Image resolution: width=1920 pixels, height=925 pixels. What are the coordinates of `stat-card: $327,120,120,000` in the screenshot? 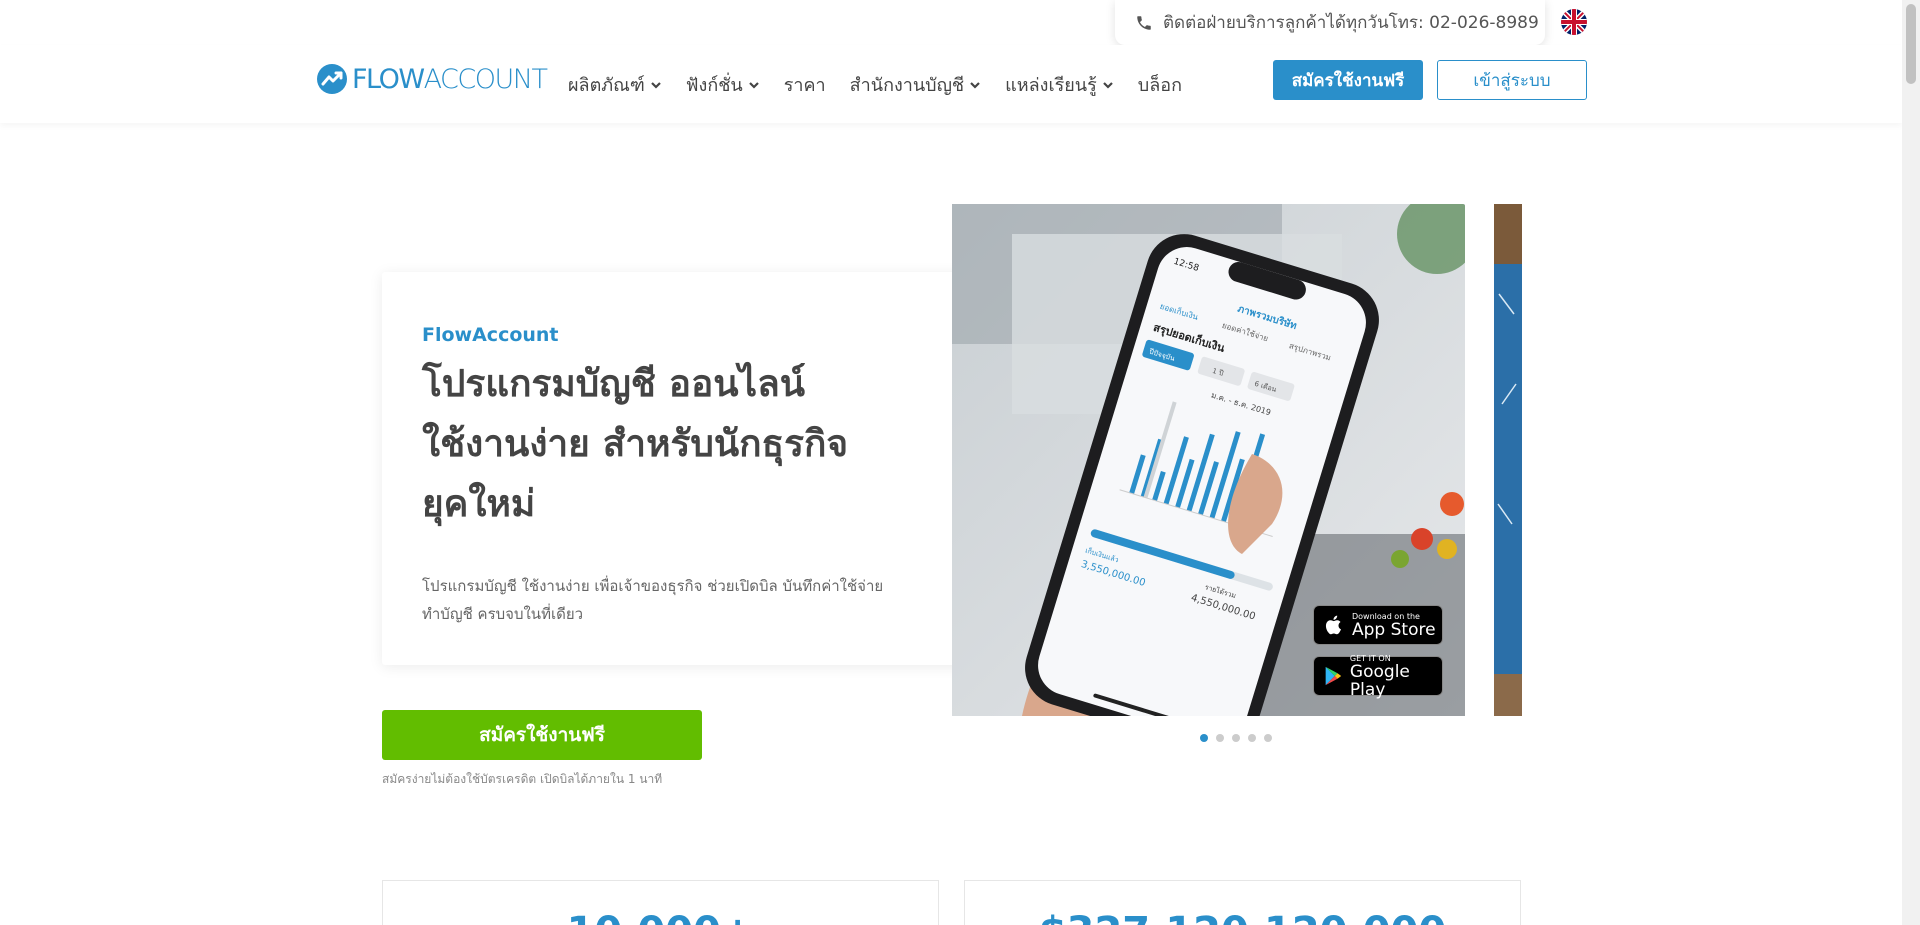 It's located at (1242, 902).